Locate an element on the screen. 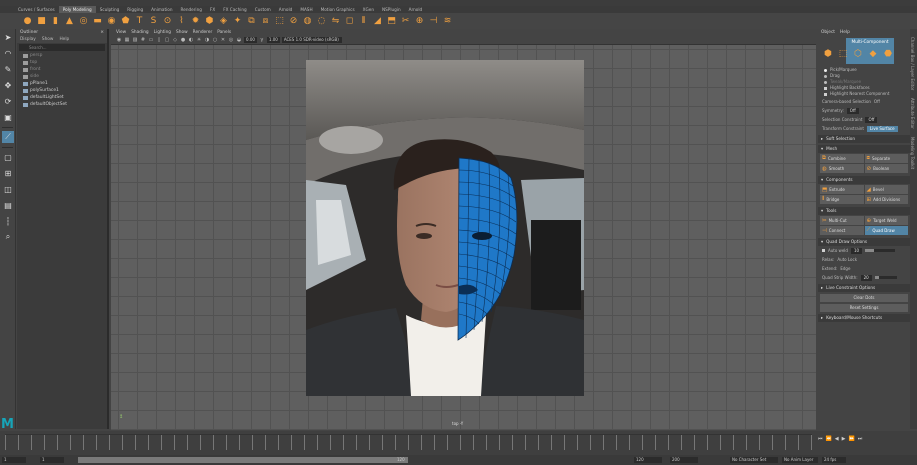 The width and height of the screenshot is (917, 465). play-forward-icon: ▶ is located at coordinates (844, 439).